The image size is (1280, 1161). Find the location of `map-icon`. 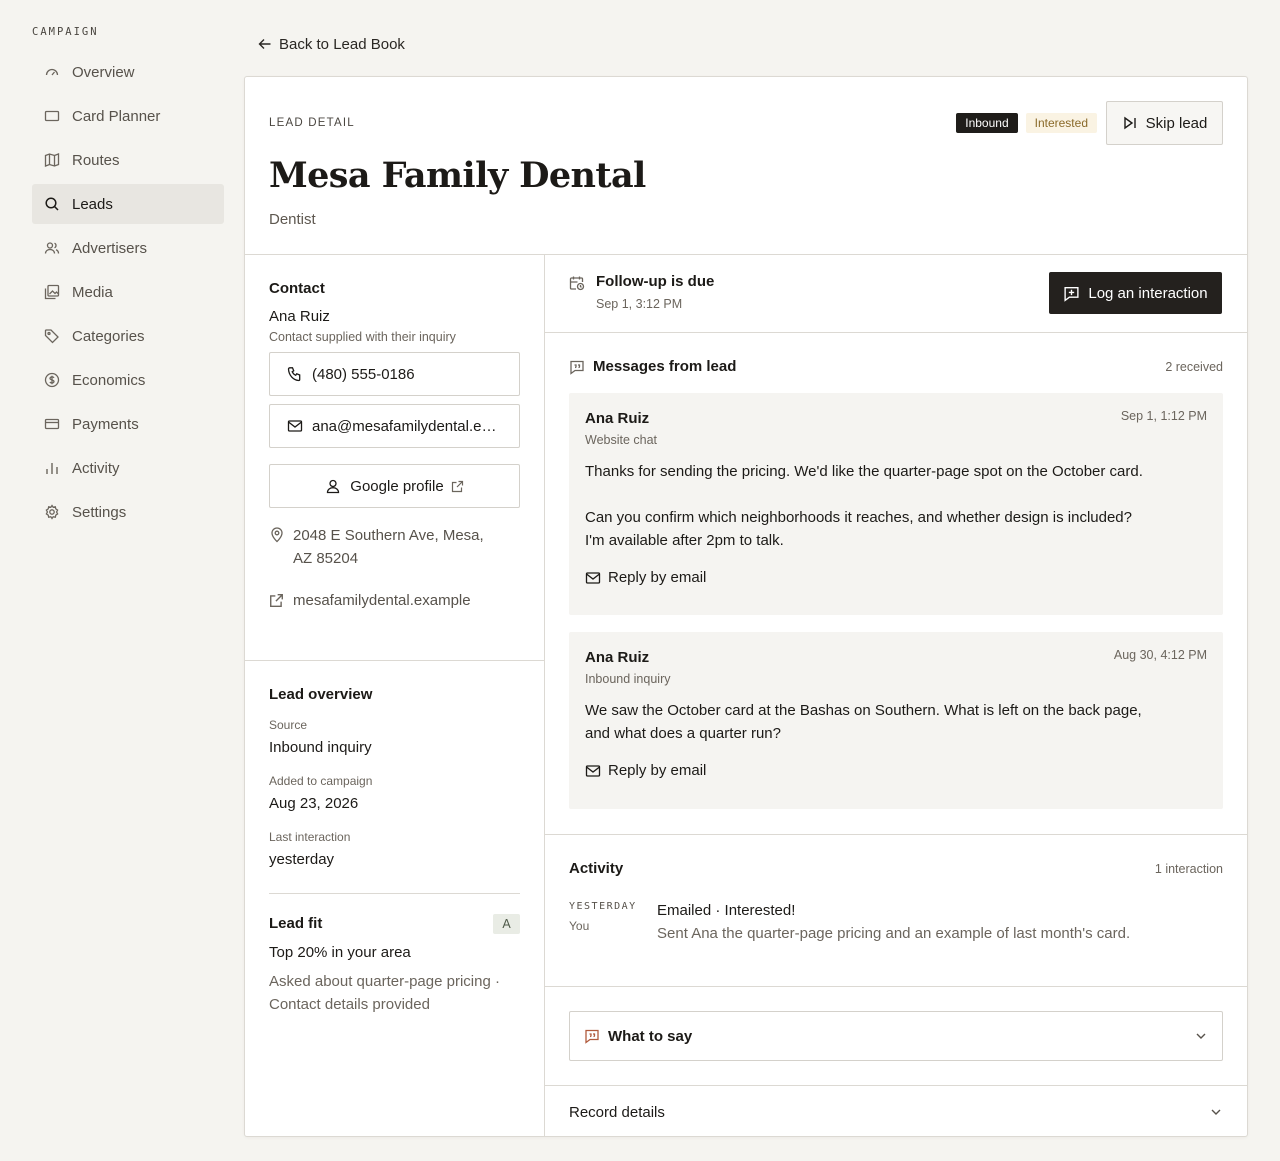

map-icon is located at coordinates (52, 160).